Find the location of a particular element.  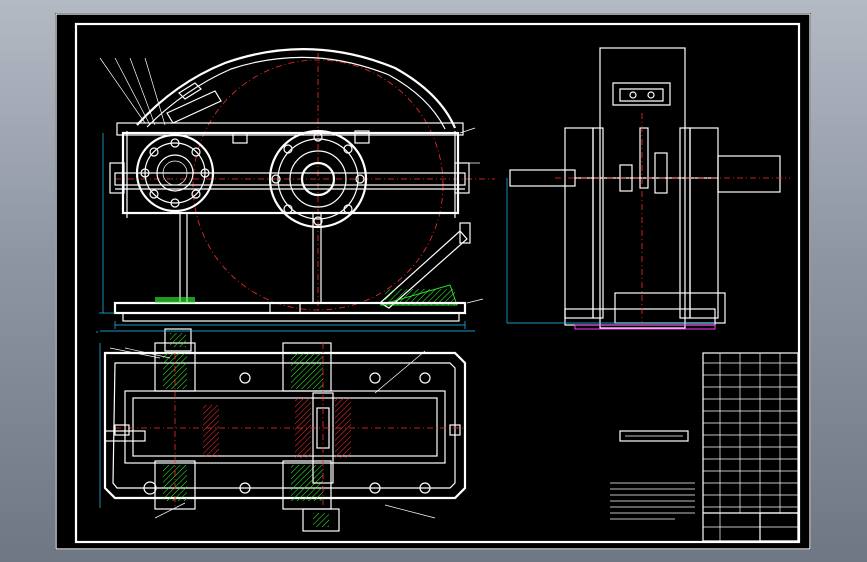

technical-notes is located at coordinates (652, 475).